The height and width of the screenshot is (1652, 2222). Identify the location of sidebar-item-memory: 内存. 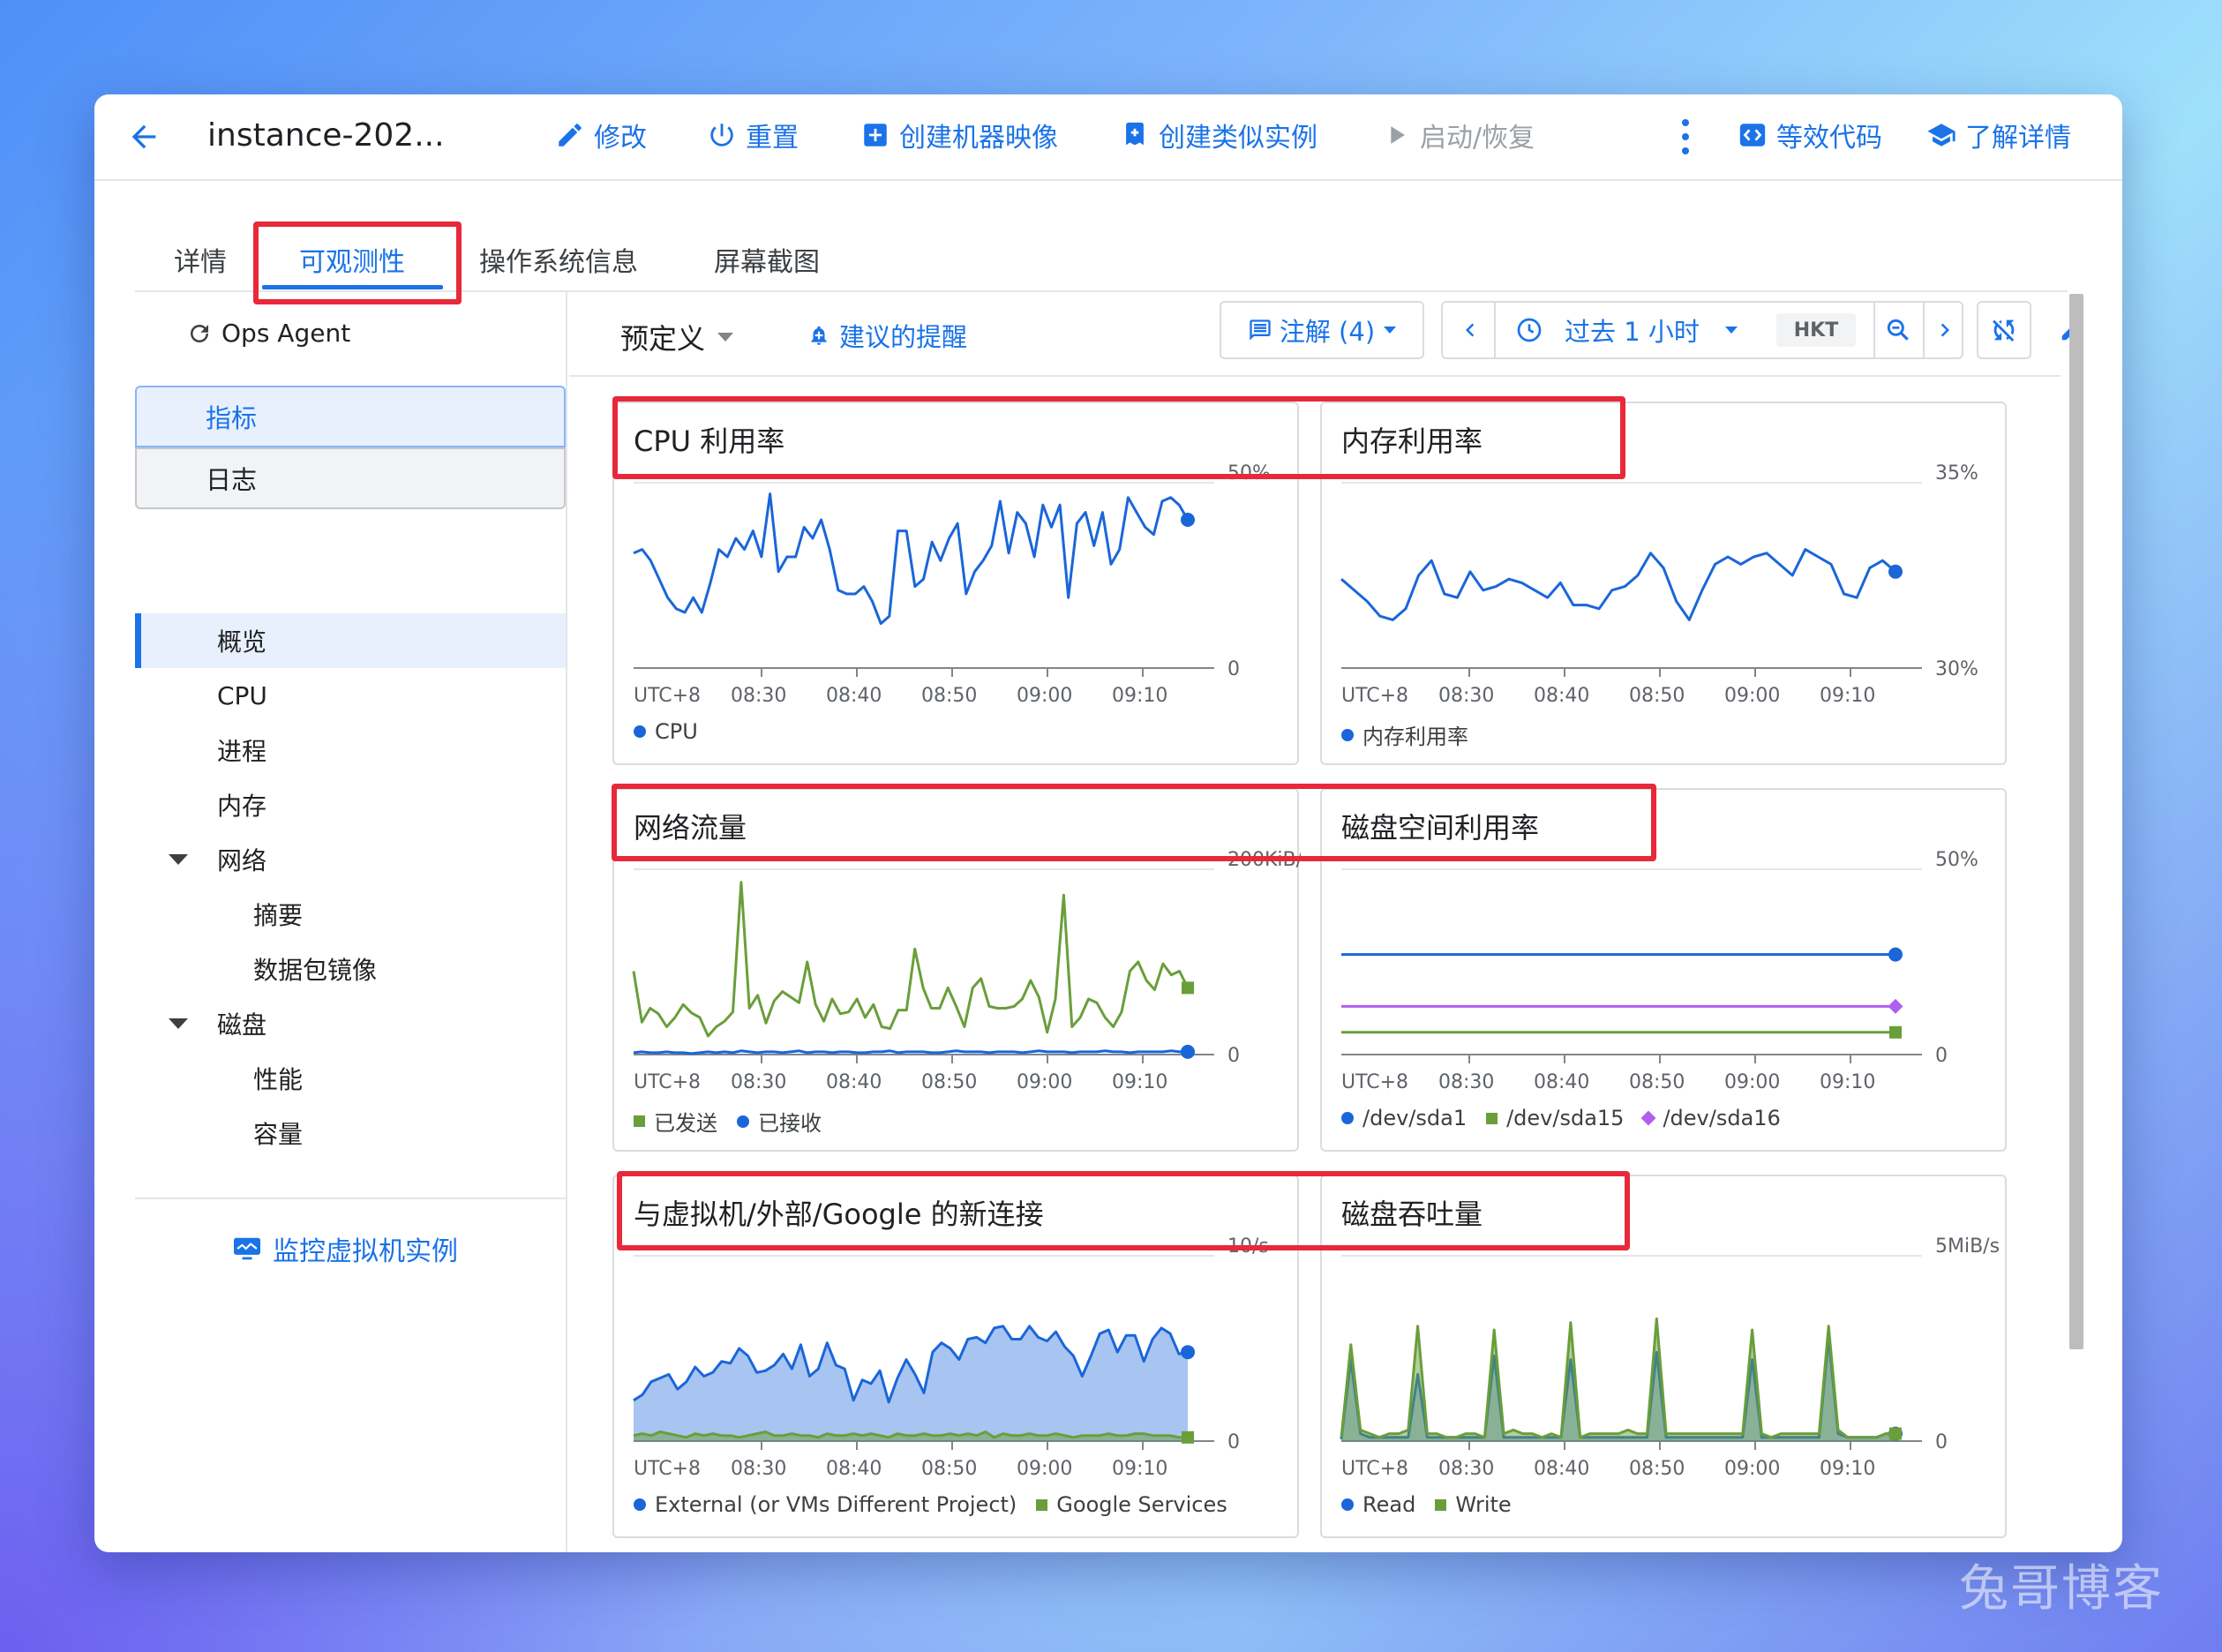
(350, 804).